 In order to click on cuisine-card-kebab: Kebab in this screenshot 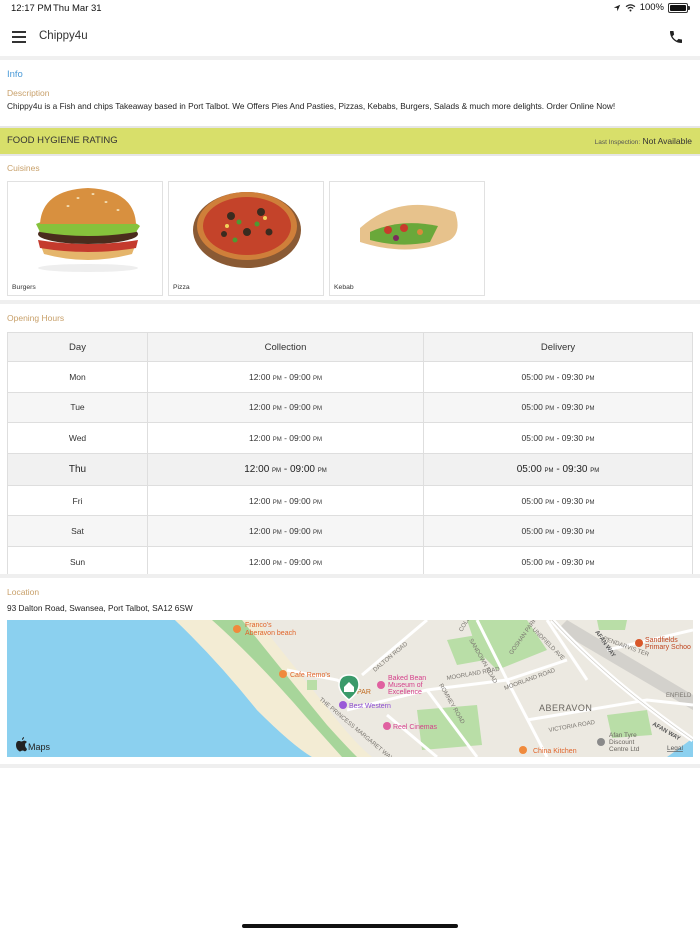, I will do `click(407, 238)`.